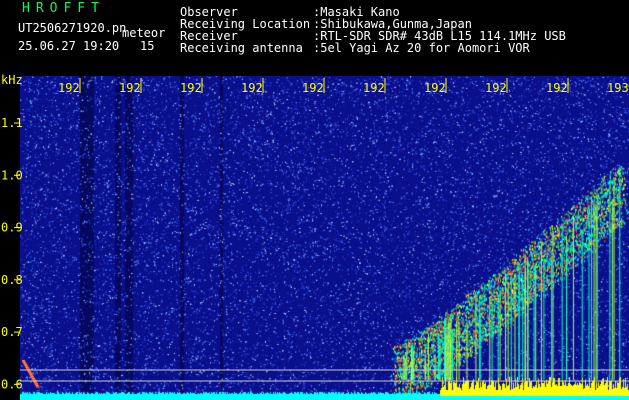 This screenshot has width=629, height=400. What do you see at coordinates (12, 80) in the screenshot?
I see `y-axis-label: kHz` at bounding box center [12, 80].